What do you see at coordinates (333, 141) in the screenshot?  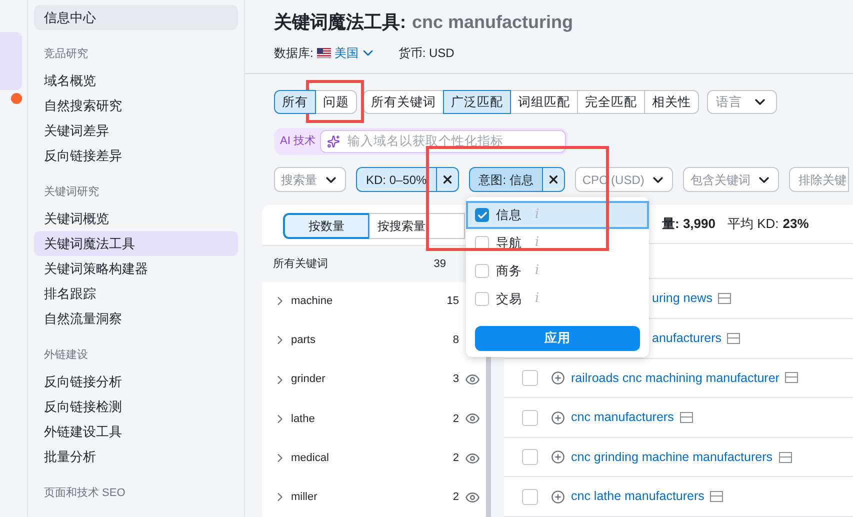 I see `sparkle-icon` at bounding box center [333, 141].